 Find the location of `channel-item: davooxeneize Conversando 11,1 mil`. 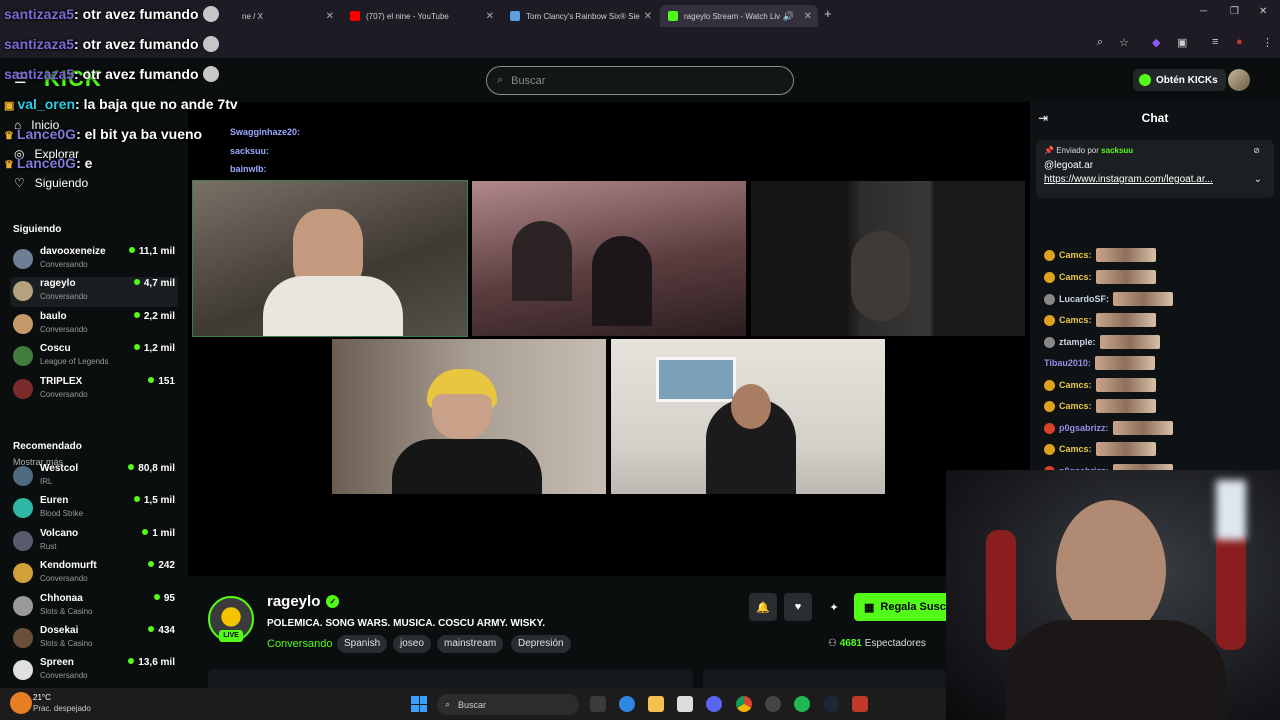

channel-item: davooxeneize Conversando 11,1 mil is located at coordinates (94, 260).